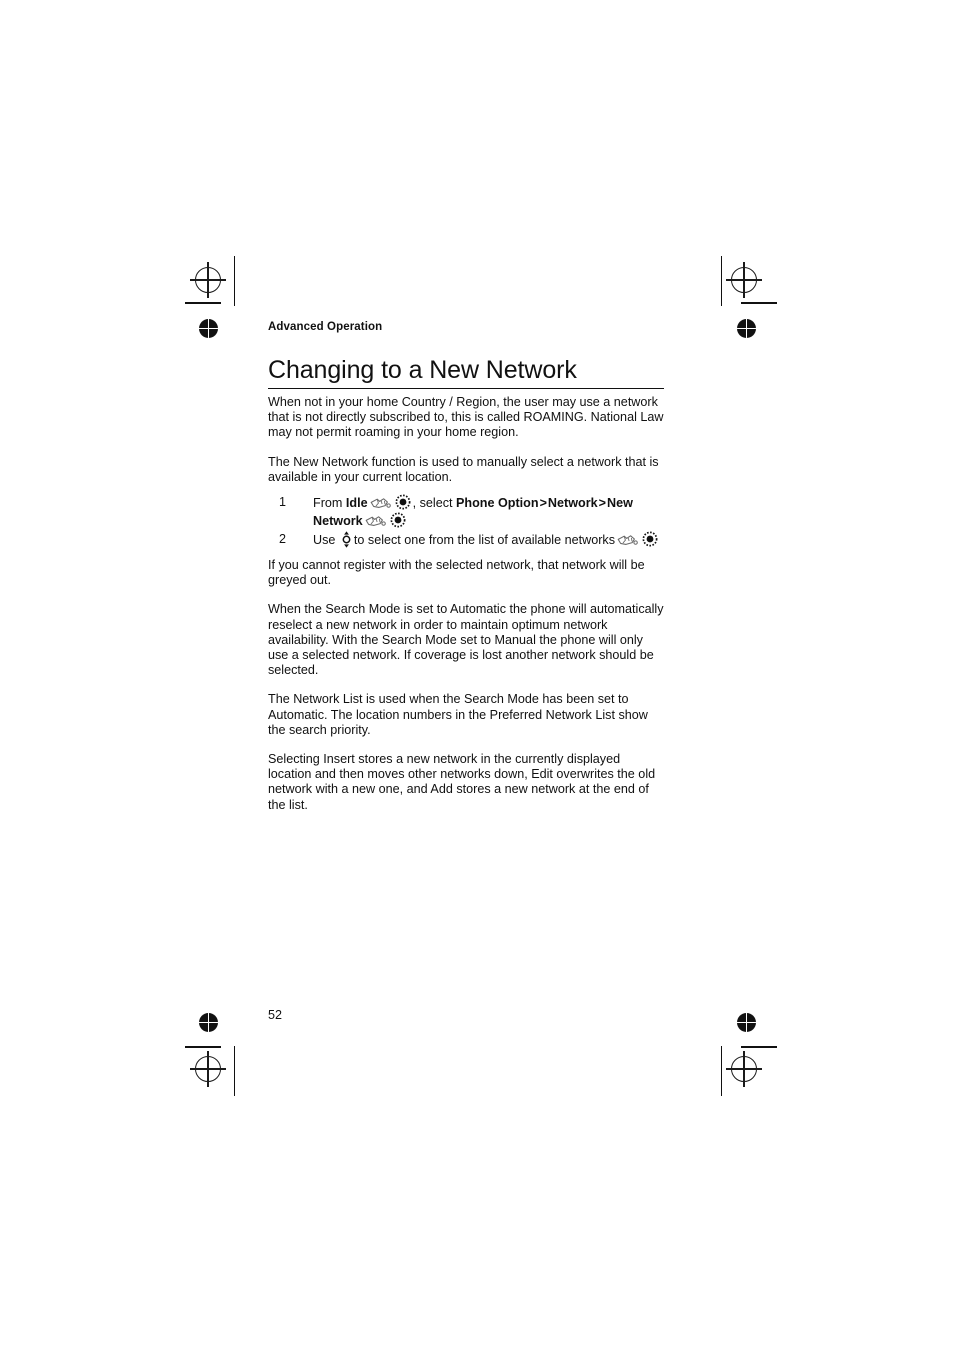  Describe the element at coordinates (722, 1071) in the screenshot. I see `crop-mark-bottom-right-vertical` at that location.